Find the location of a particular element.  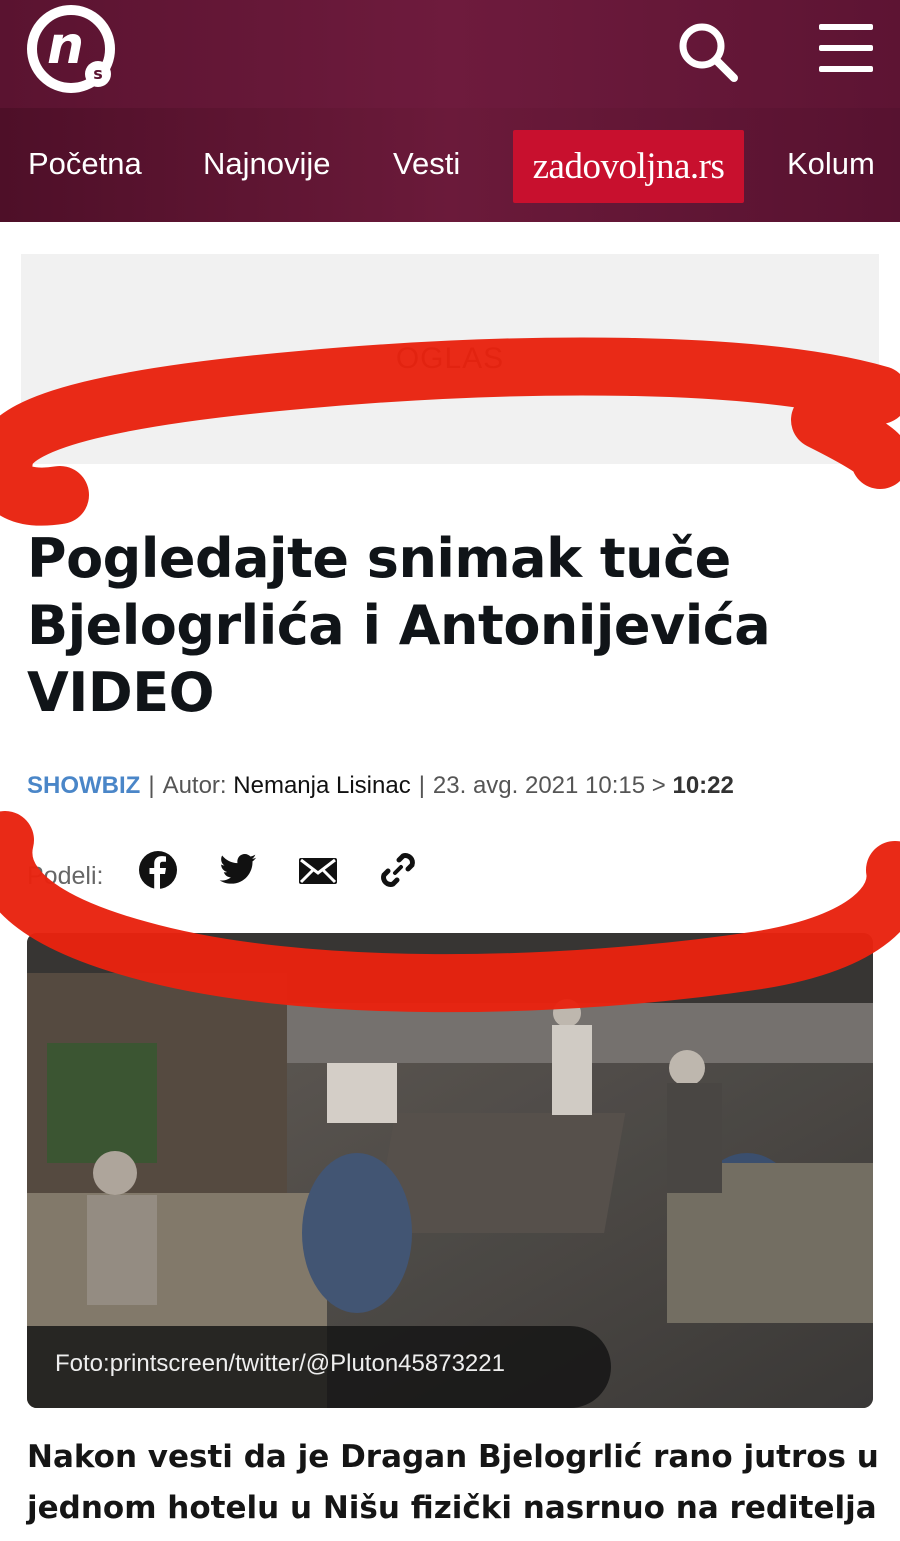

menu-icon is located at coordinates (846, 48).